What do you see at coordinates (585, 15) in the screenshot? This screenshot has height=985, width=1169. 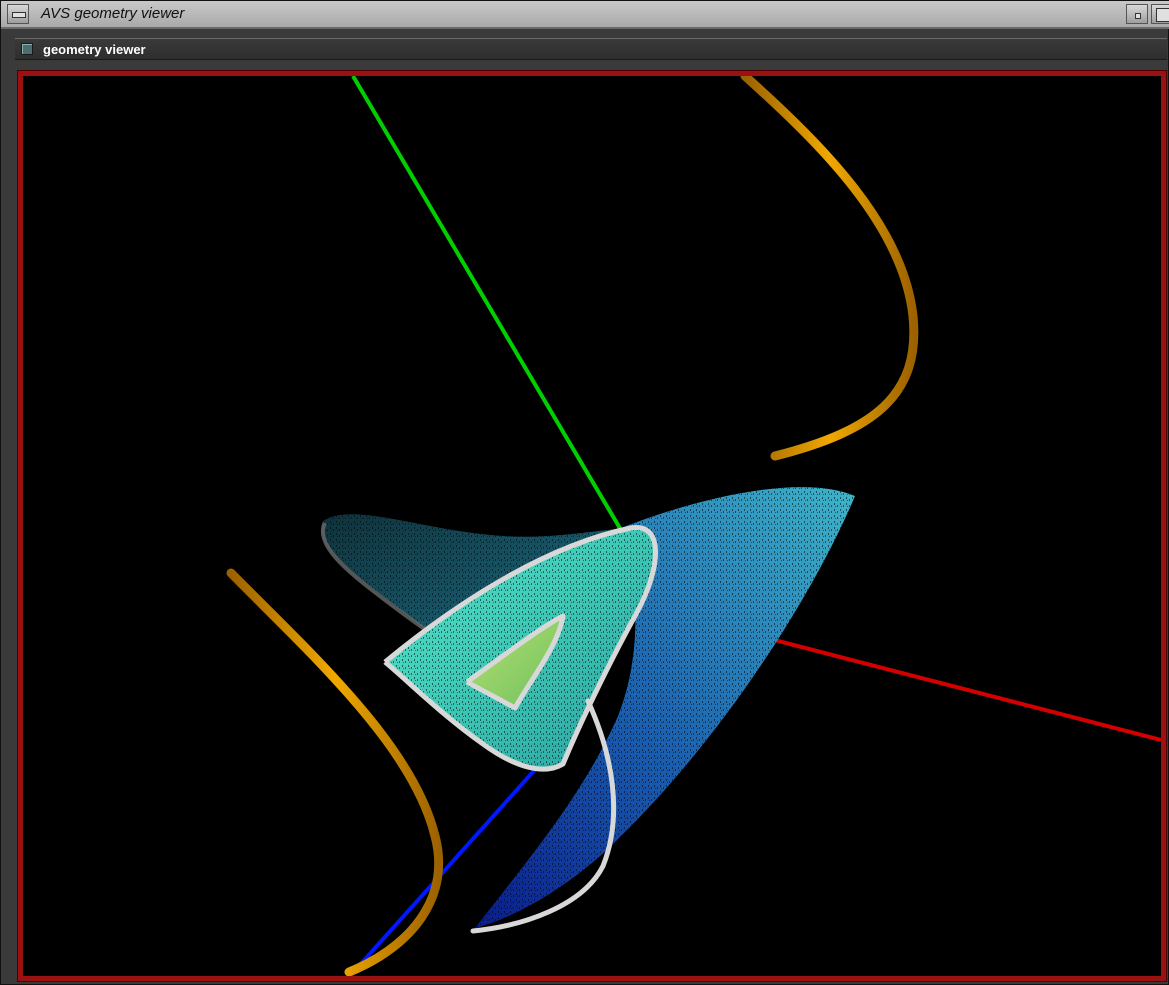 I see `title-bar: AVS geometry viewer` at bounding box center [585, 15].